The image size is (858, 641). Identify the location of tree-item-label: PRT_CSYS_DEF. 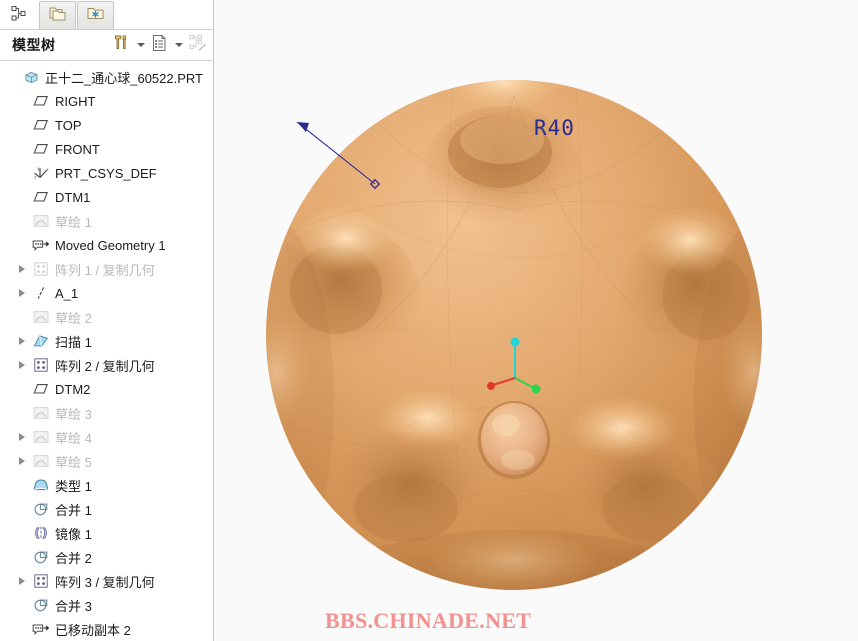
(106, 173).